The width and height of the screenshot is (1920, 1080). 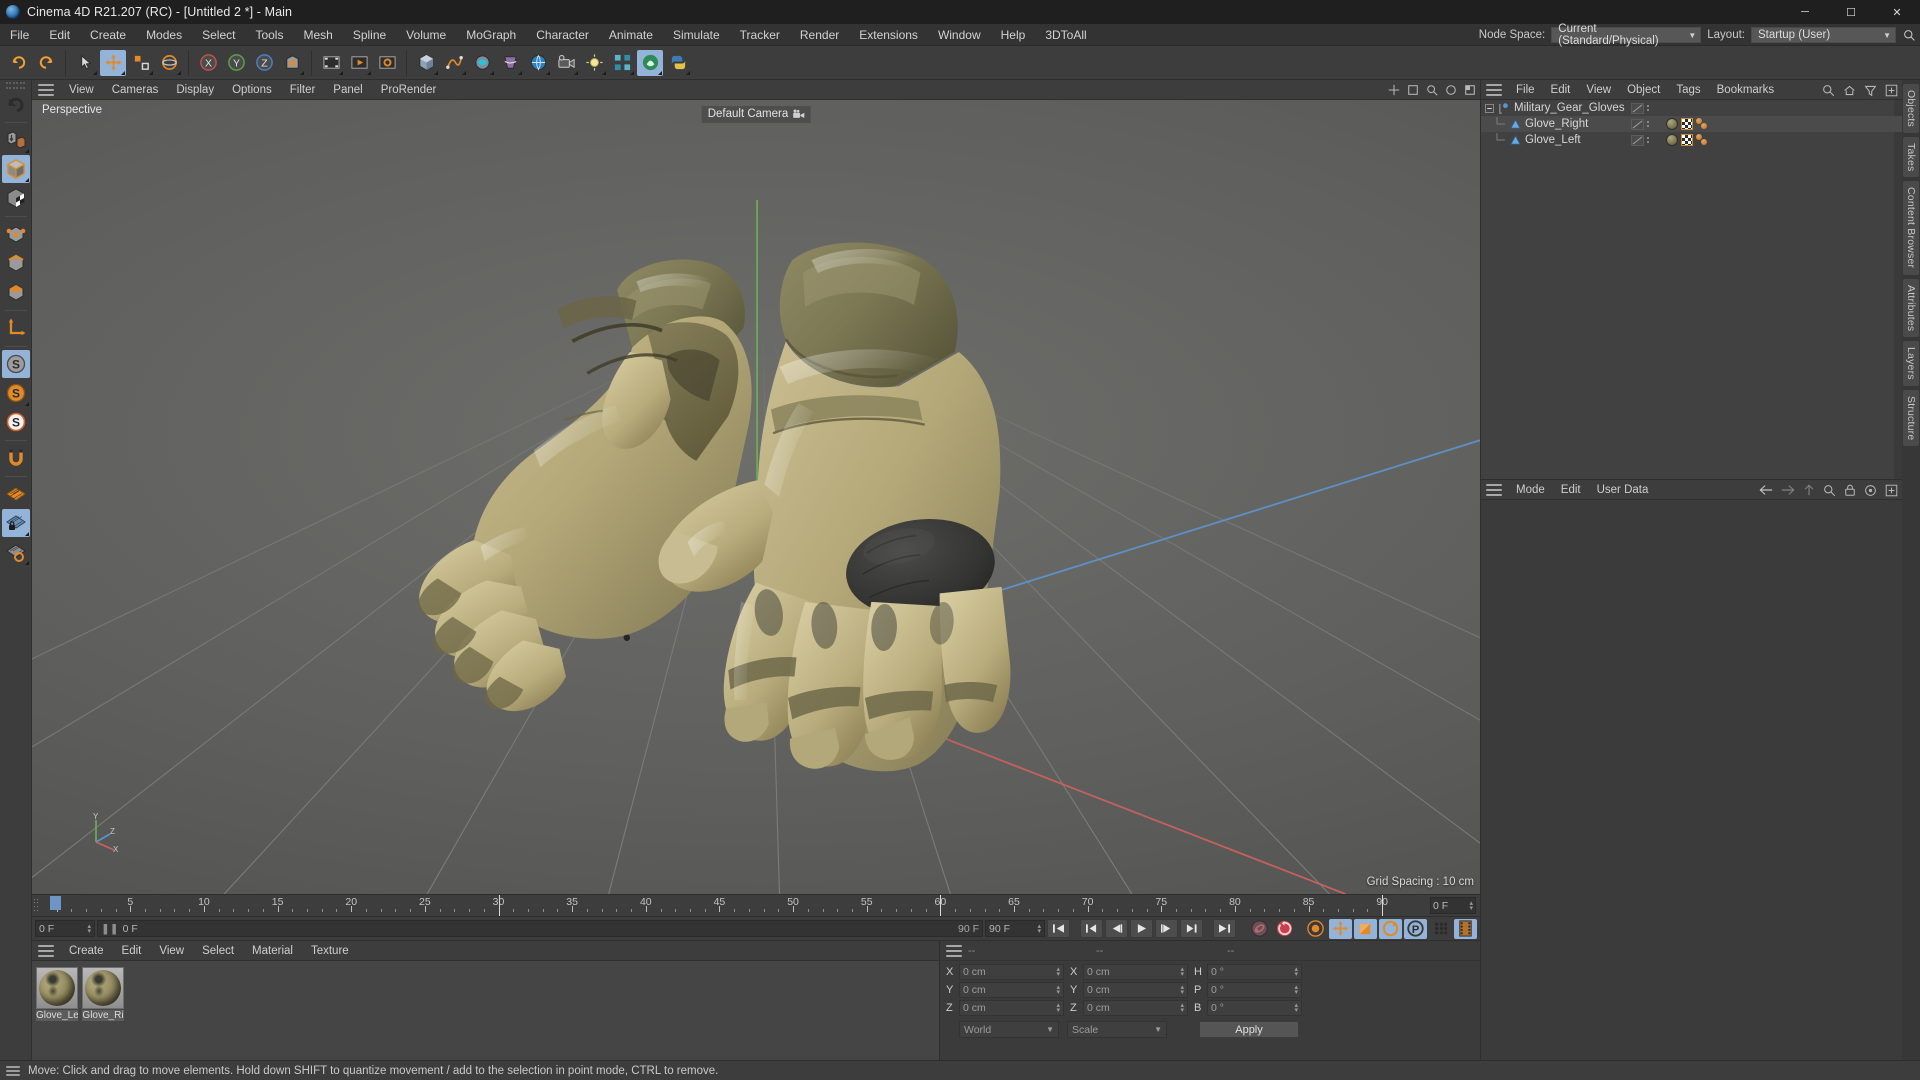 I want to click on object-menu-tags: Tags, so click(x=1688, y=90).